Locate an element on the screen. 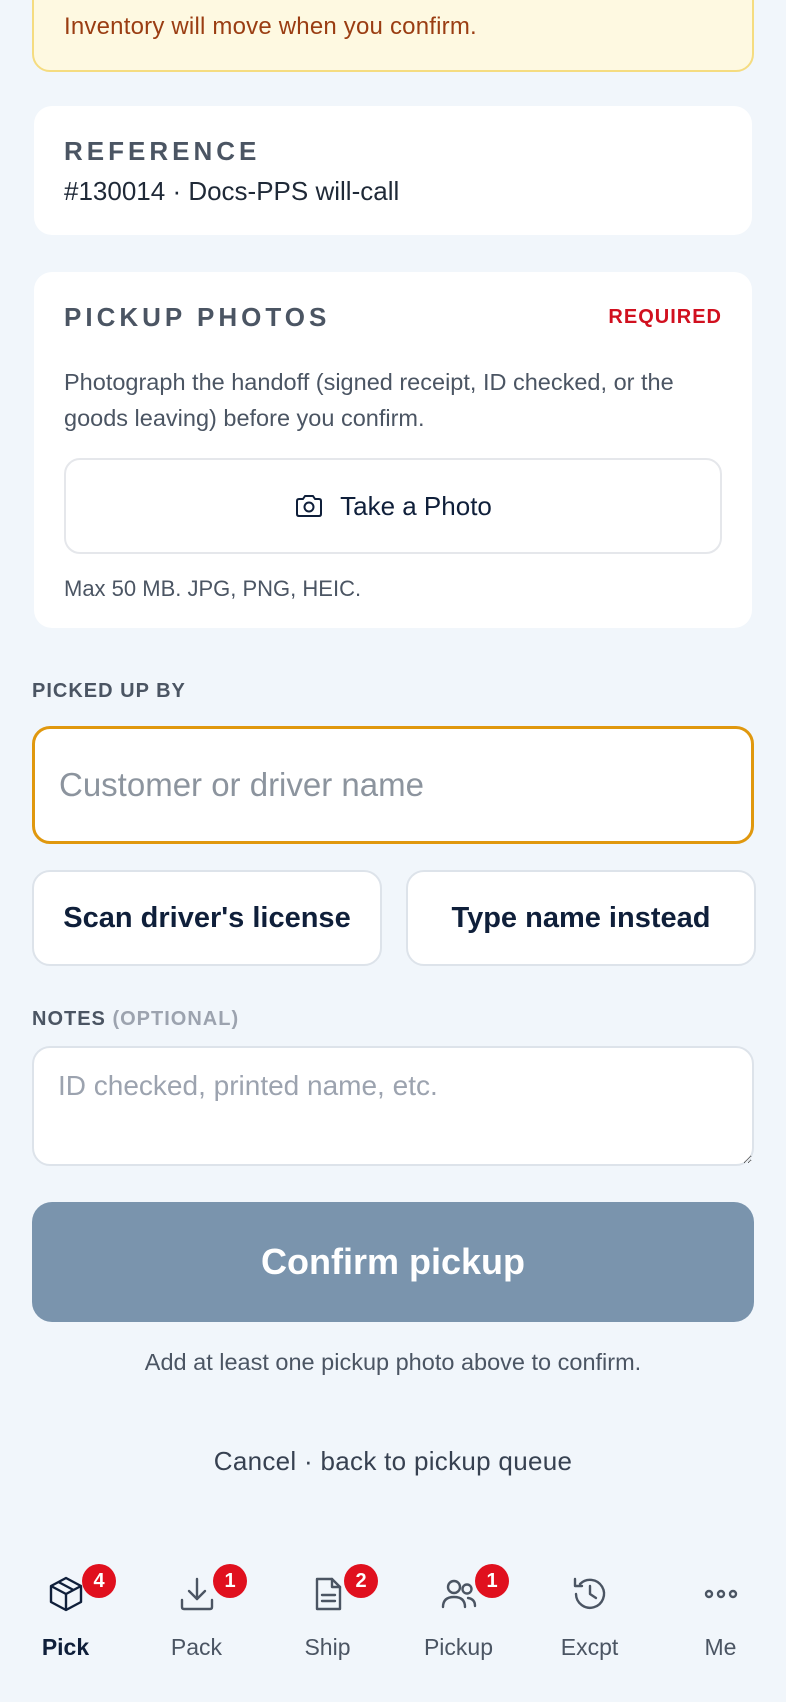  reference-value: #130014 · Docs-PPS will-call is located at coordinates (232, 191).